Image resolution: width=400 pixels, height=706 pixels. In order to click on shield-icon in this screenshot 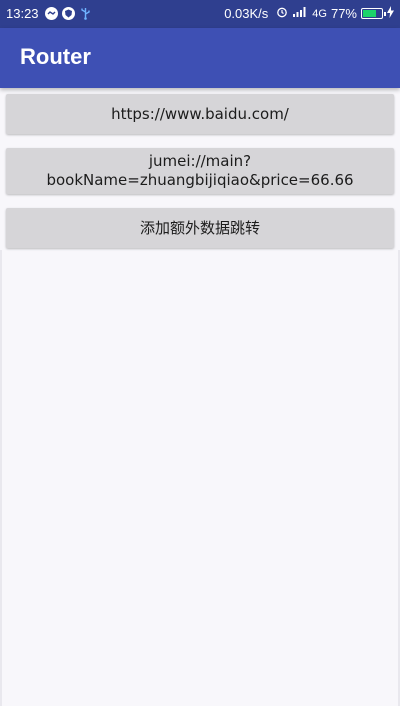, I will do `click(68, 13)`.